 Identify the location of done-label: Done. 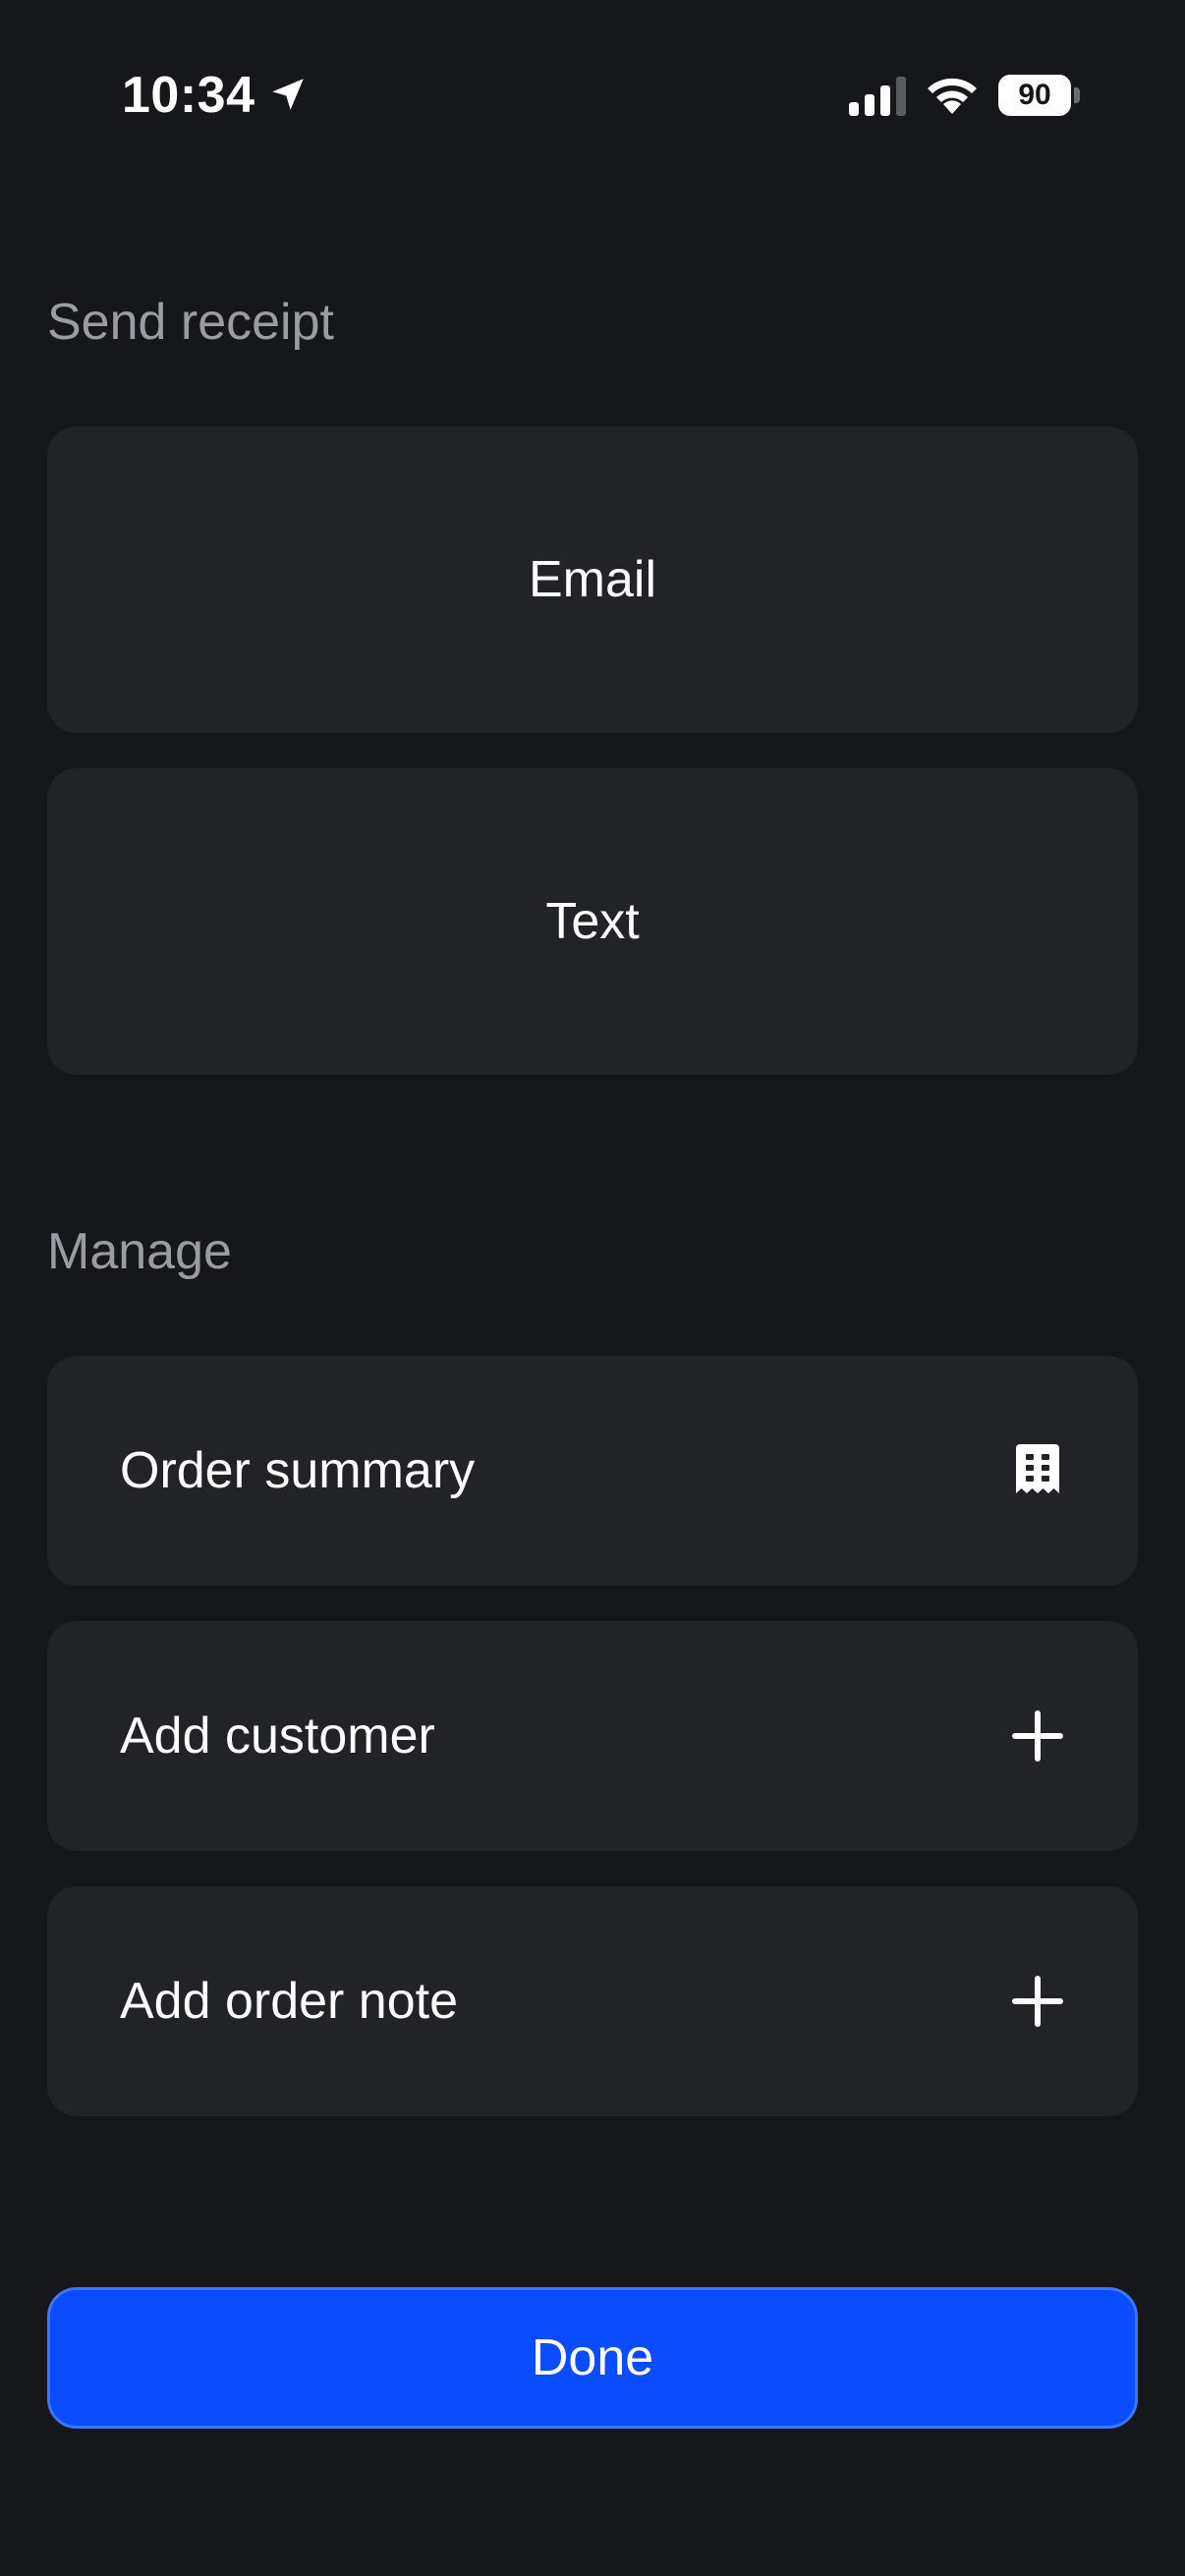
(592, 2357).